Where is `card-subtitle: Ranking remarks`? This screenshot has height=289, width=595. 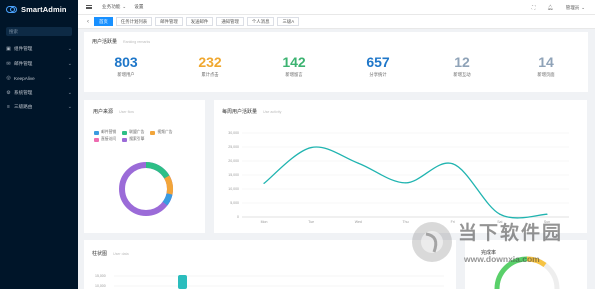 card-subtitle: Ranking remarks is located at coordinates (137, 42).